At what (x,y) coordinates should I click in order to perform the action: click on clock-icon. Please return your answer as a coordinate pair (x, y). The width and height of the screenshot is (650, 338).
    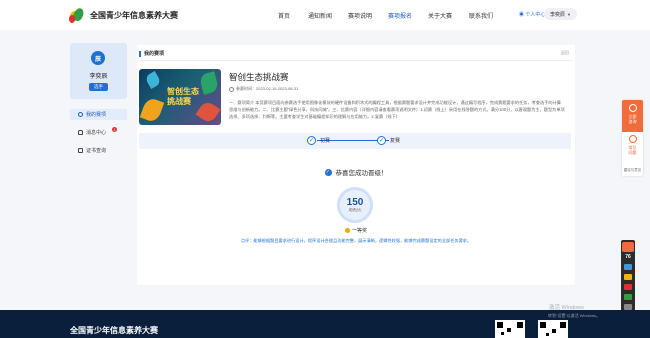
    Looking at the image, I should click on (231, 89).